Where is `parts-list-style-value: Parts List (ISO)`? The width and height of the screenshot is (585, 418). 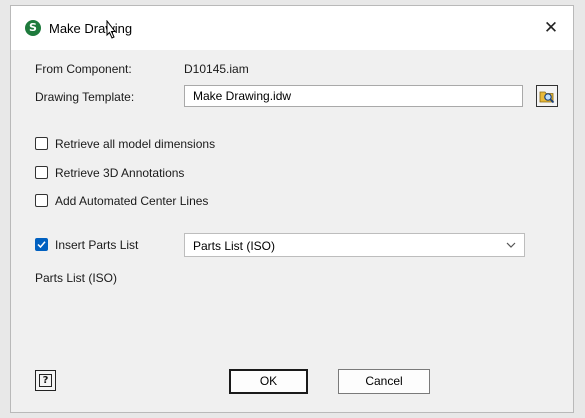 parts-list-style-value: Parts List (ISO) is located at coordinates (234, 246).